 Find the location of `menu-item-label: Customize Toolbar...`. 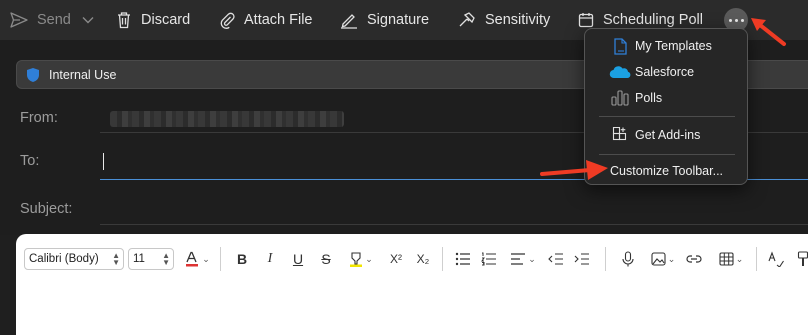

menu-item-label: Customize Toolbar... is located at coordinates (667, 171).